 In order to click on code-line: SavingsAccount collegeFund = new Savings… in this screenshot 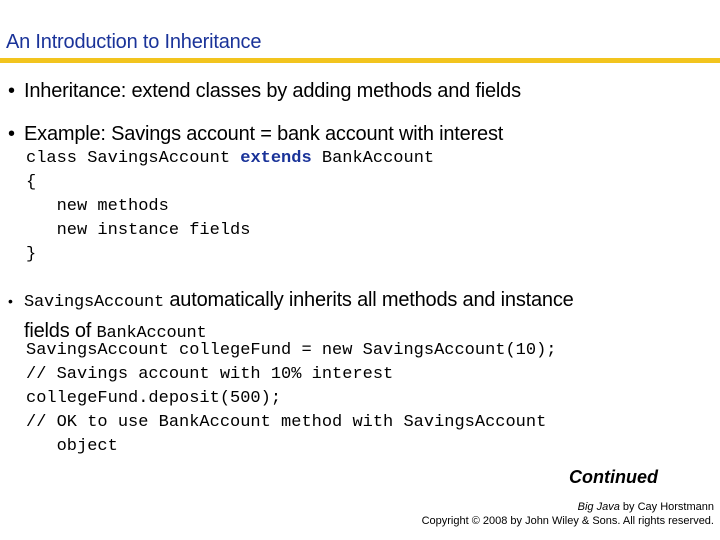, I will do `click(291, 350)`.